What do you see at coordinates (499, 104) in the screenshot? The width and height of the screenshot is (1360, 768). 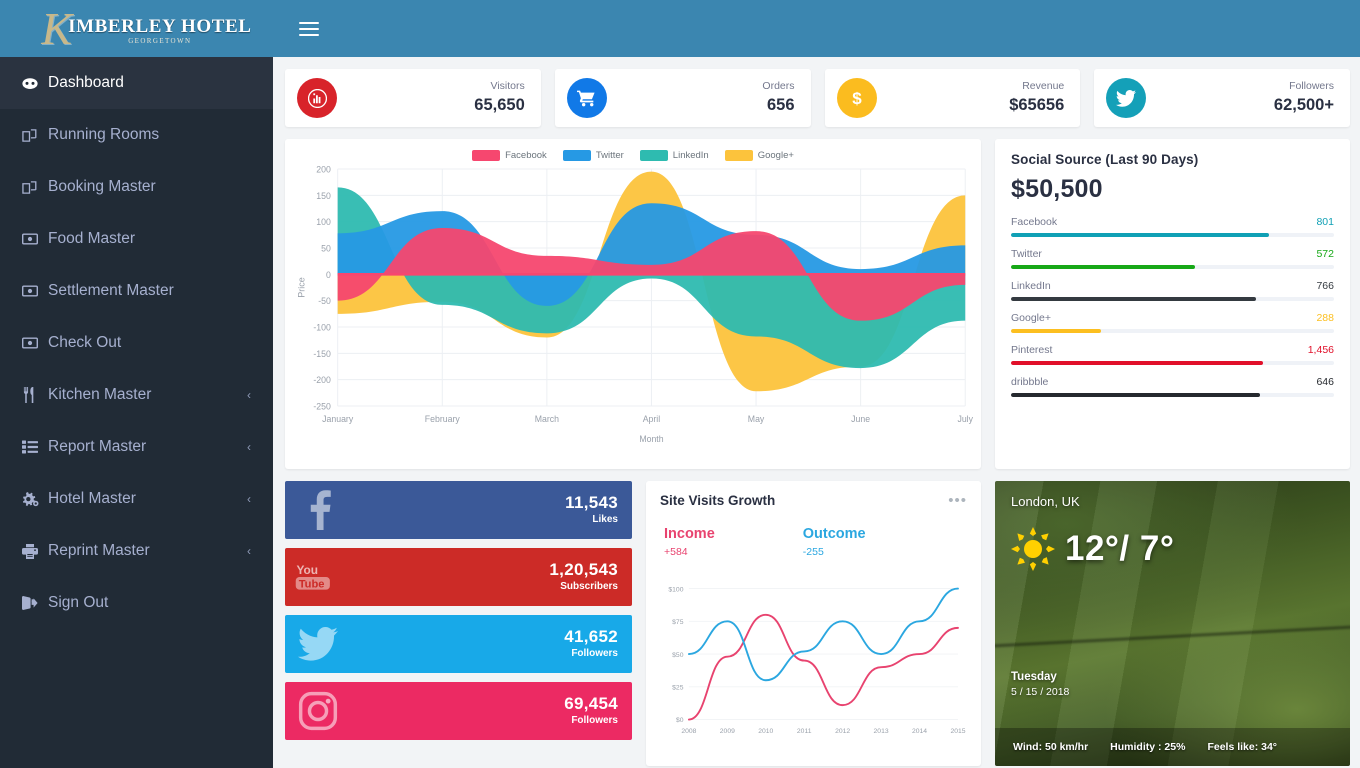 I see `stat-value: 65,650` at bounding box center [499, 104].